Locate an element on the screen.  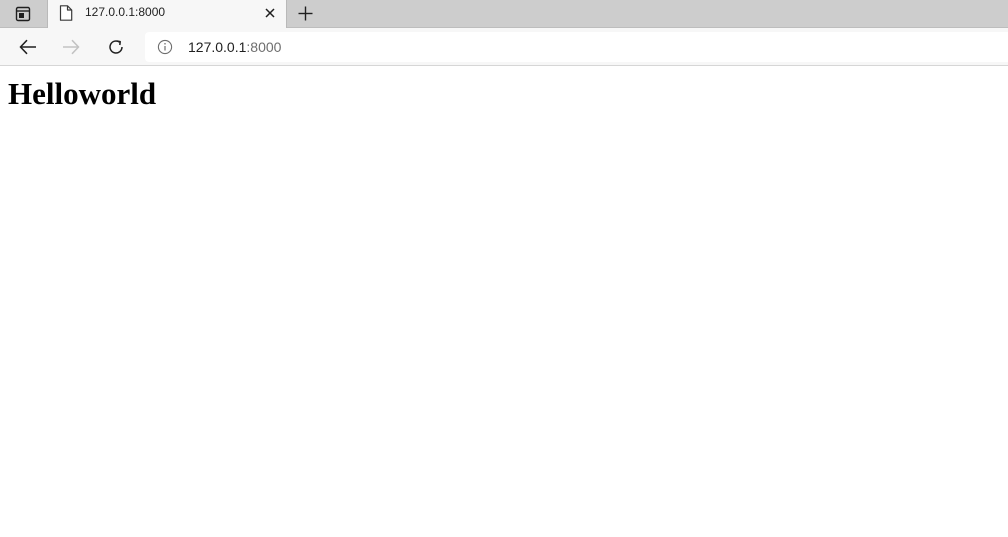
arrow-left-icon is located at coordinates (27, 47).